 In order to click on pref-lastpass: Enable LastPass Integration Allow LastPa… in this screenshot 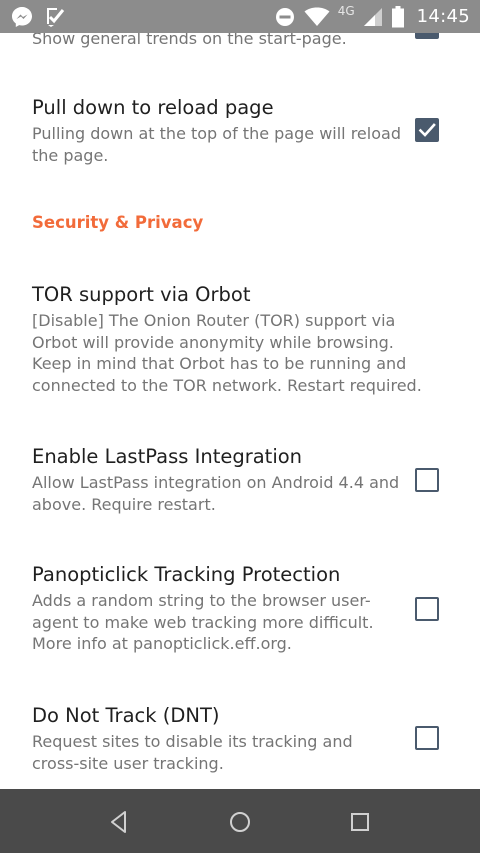, I will do `click(242, 479)`.